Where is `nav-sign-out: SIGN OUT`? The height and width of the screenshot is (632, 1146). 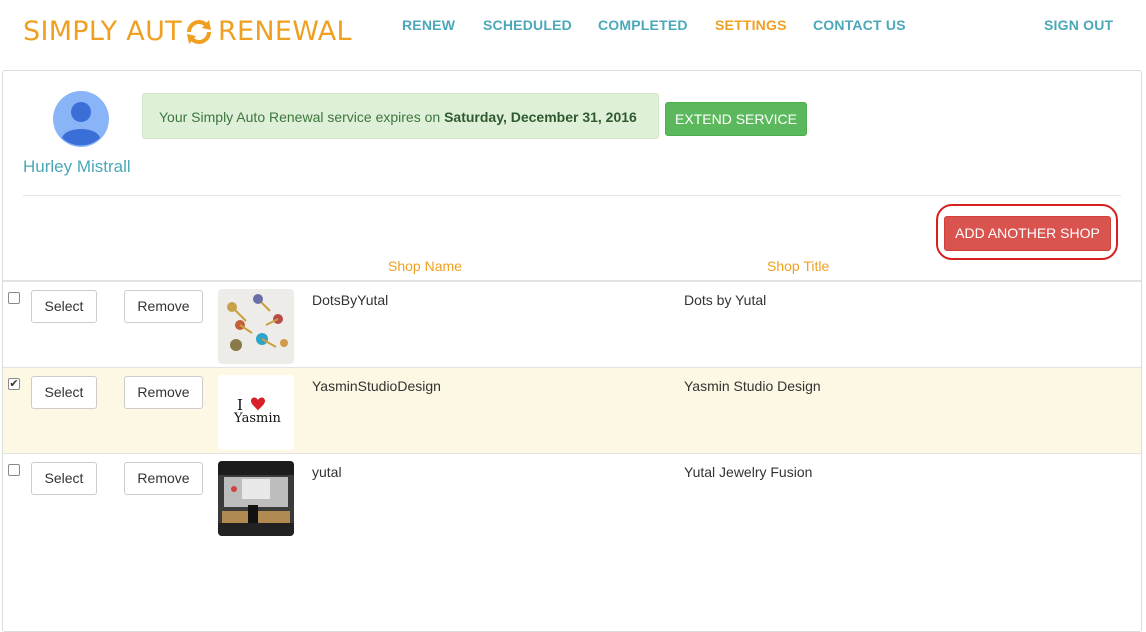
nav-sign-out: SIGN OUT is located at coordinates (1078, 25).